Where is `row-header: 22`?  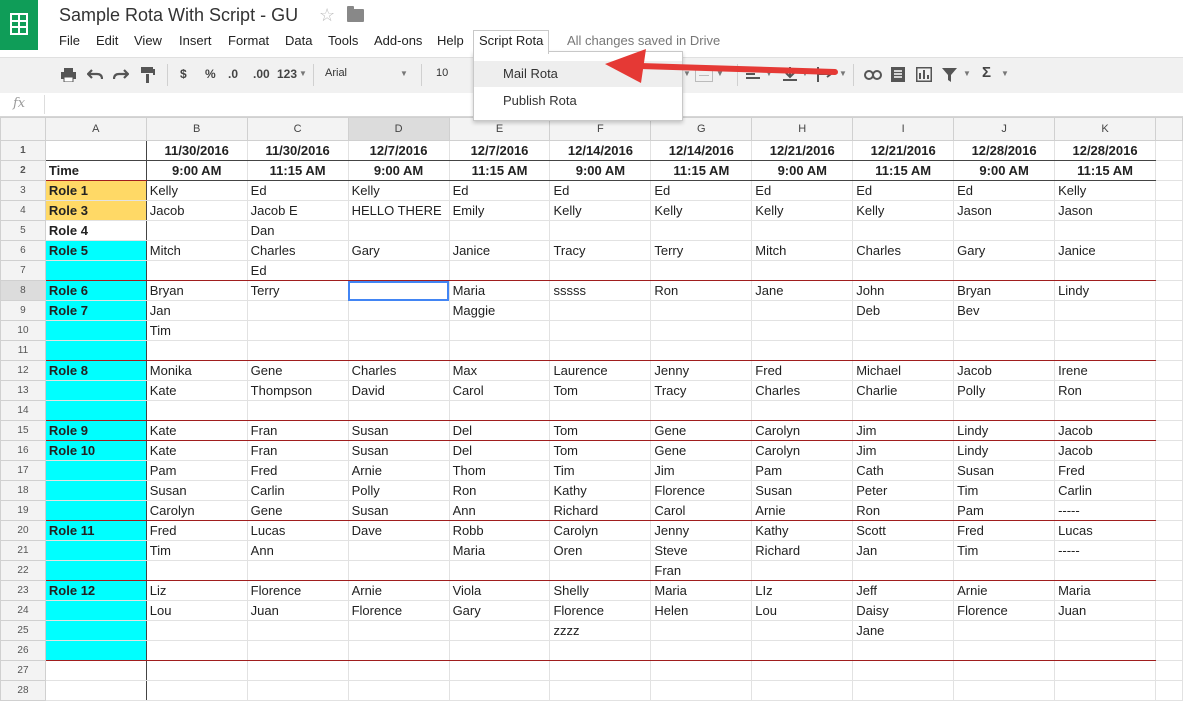
row-header: 22 is located at coordinates (23, 570).